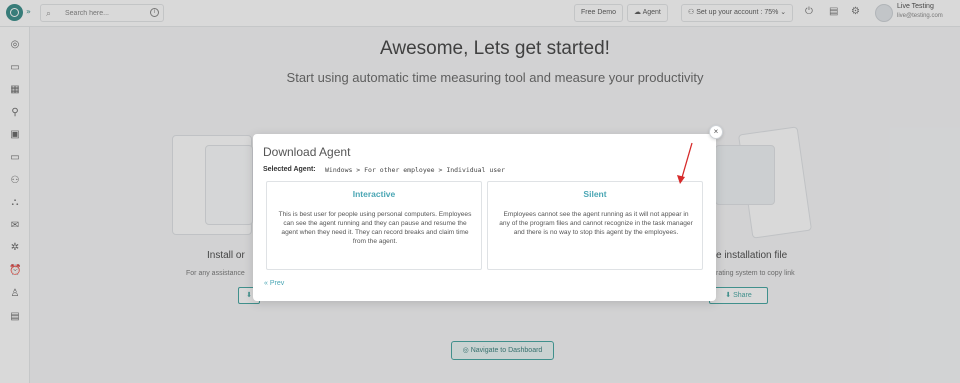 The height and width of the screenshot is (383, 960). I want to click on annotation-arrow, so click(685, 163).